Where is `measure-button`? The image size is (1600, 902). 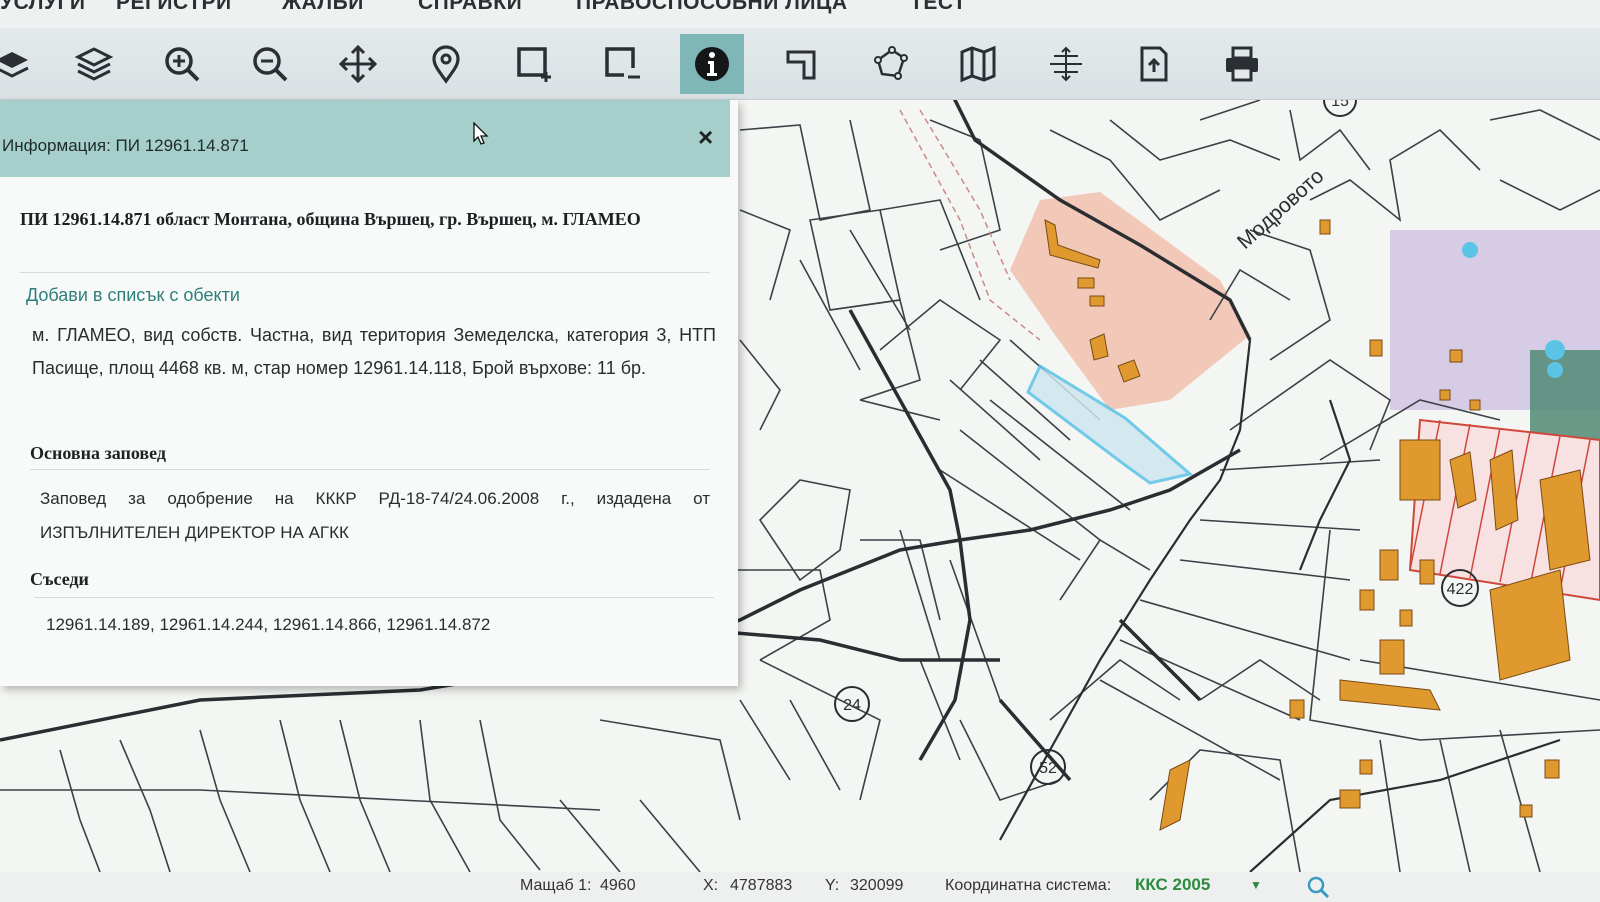 measure-button is located at coordinates (802, 64).